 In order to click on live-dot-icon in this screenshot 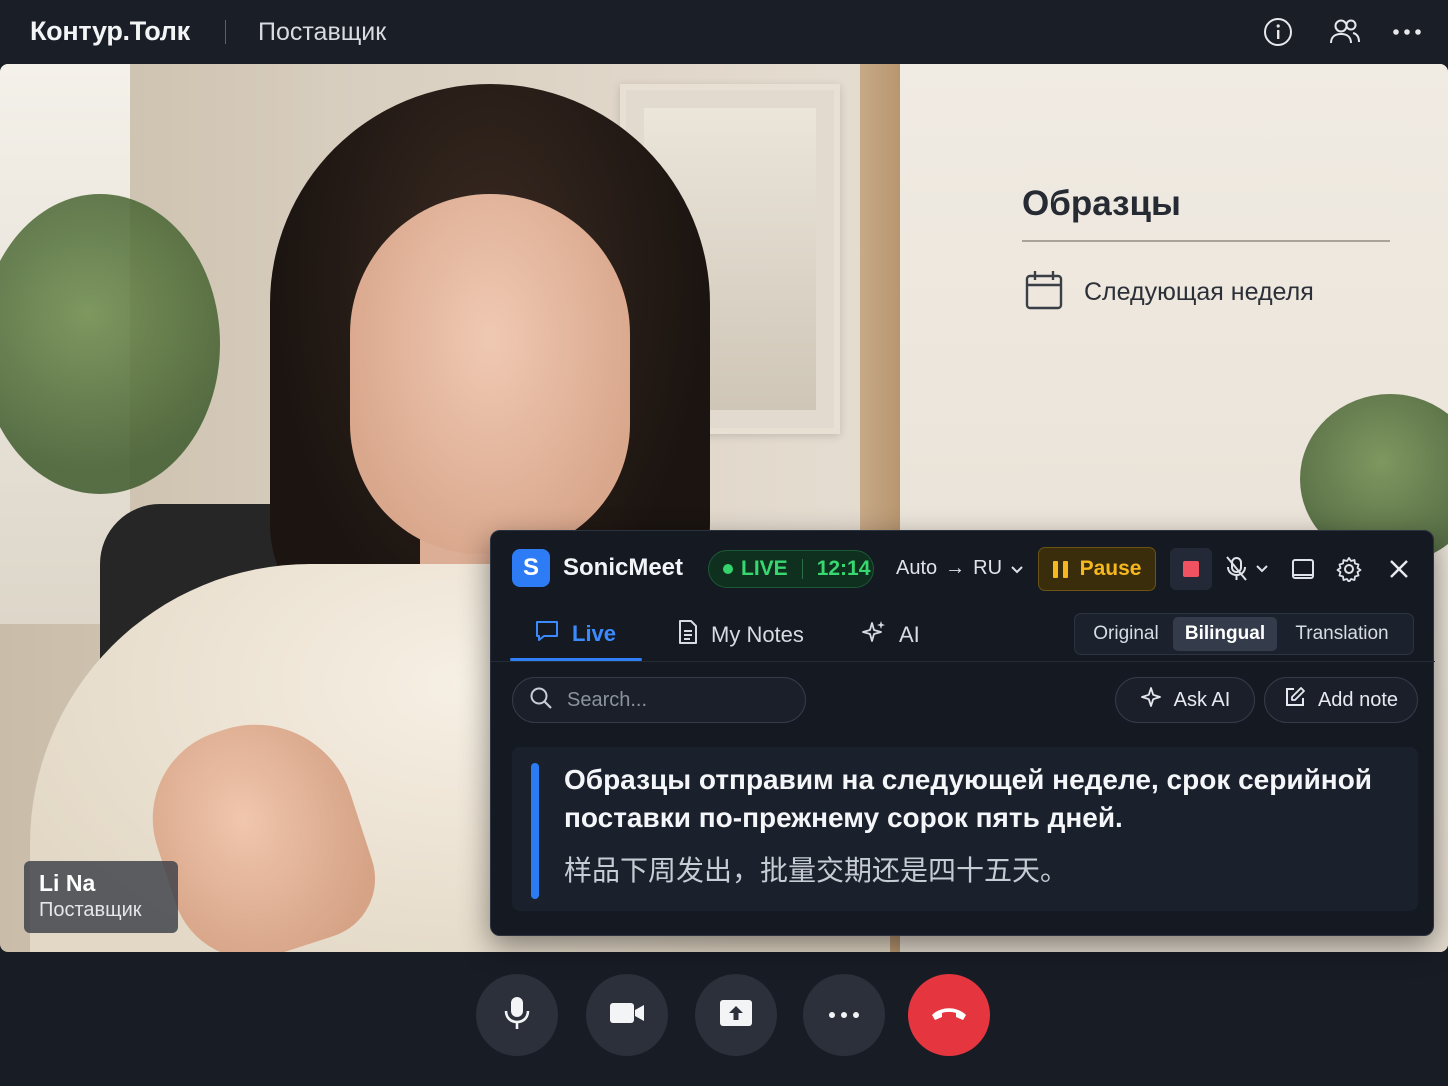, I will do `click(728, 569)`.